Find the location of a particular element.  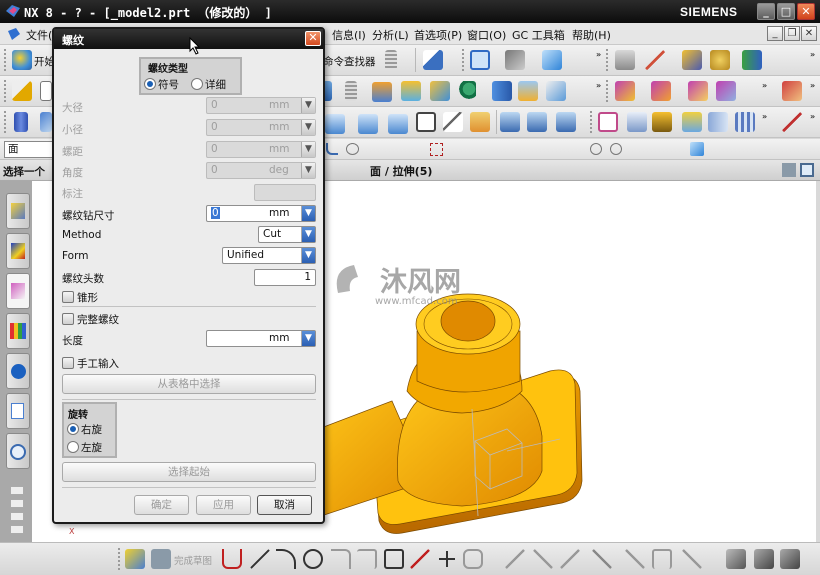

info-icon is located at coordinates (433, 60).